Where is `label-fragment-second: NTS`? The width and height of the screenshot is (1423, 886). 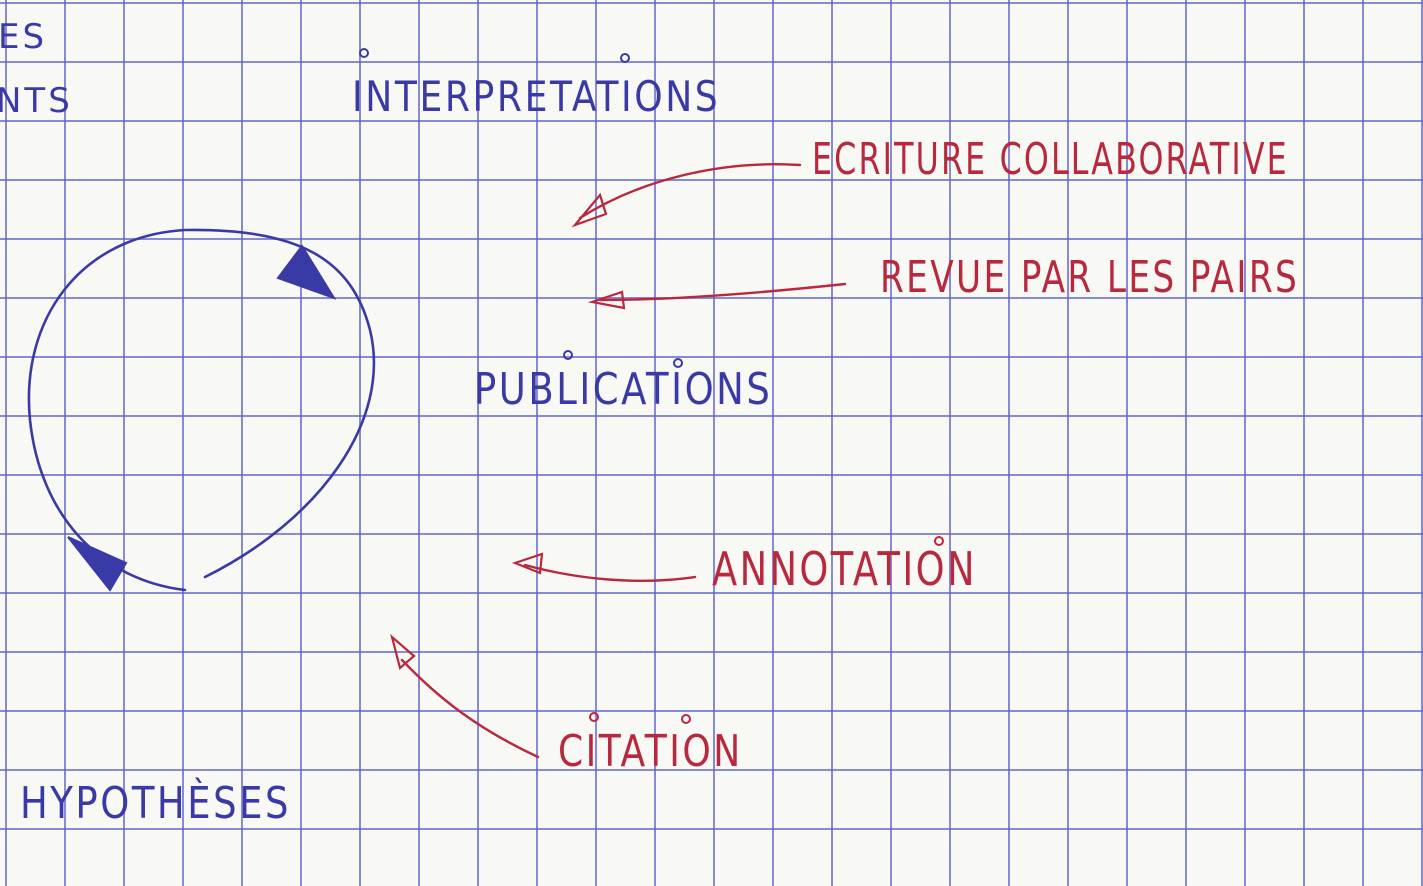
label-fragment-second: NTS is located at coordinates (36, 101).